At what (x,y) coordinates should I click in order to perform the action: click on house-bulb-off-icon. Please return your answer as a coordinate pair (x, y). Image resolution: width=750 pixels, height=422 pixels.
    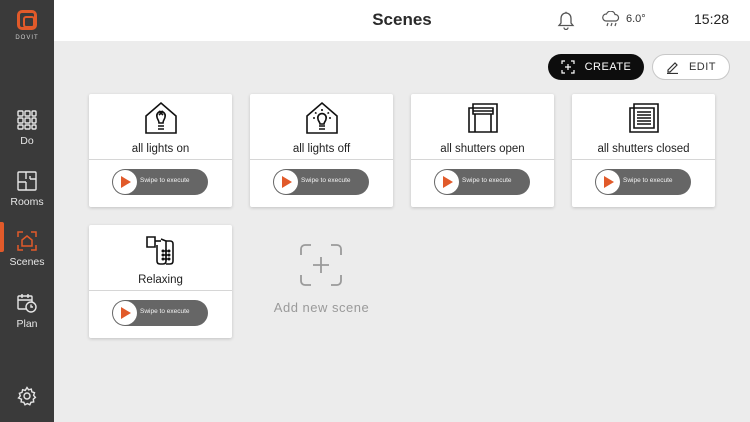
    Looking at the image, I should click on (161, 117).